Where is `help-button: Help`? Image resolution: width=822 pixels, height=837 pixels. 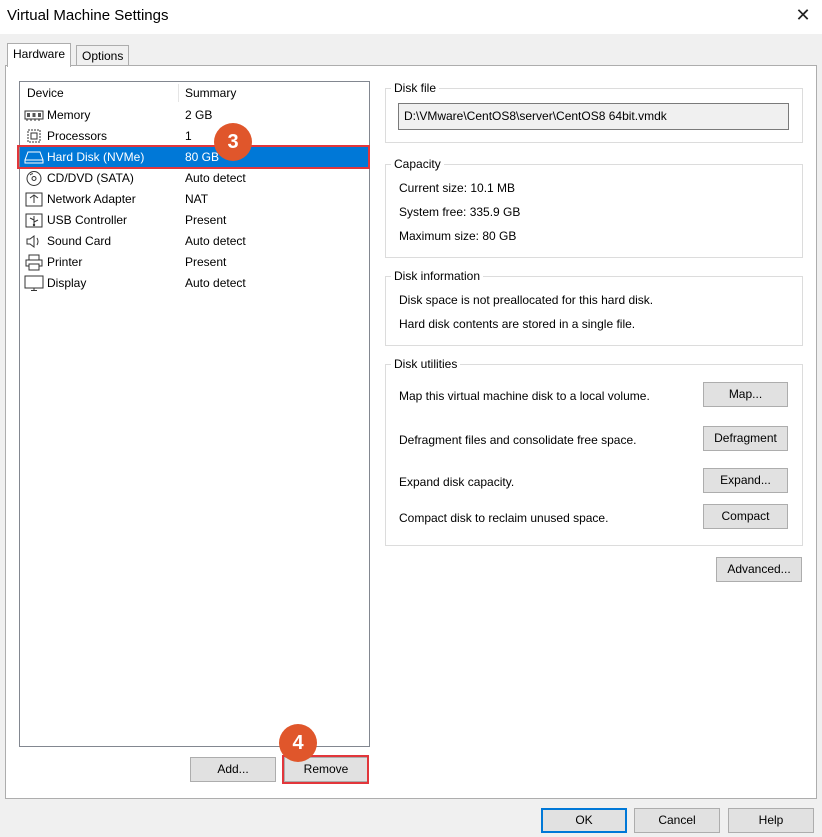
help-button: Help is located at coordinates (771, 820).